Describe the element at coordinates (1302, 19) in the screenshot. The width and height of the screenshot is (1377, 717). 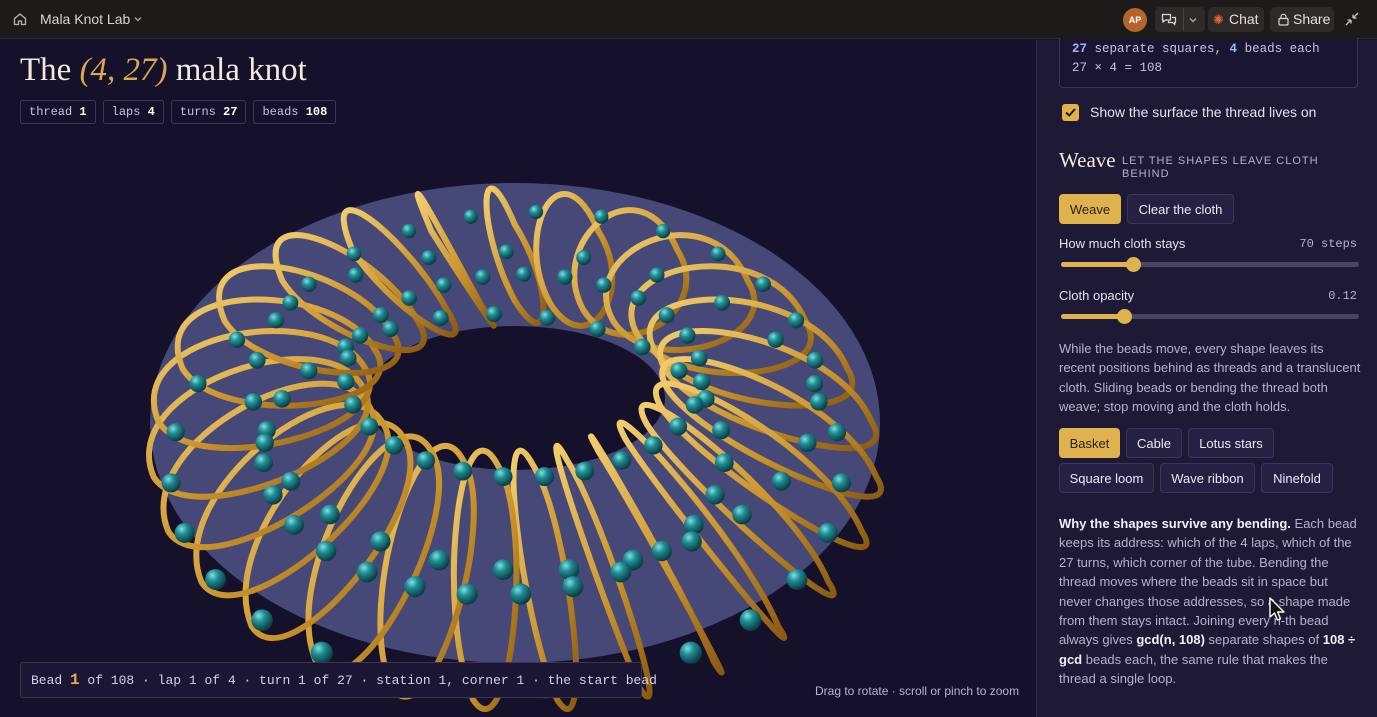
I see `share-button: Share` at that location.